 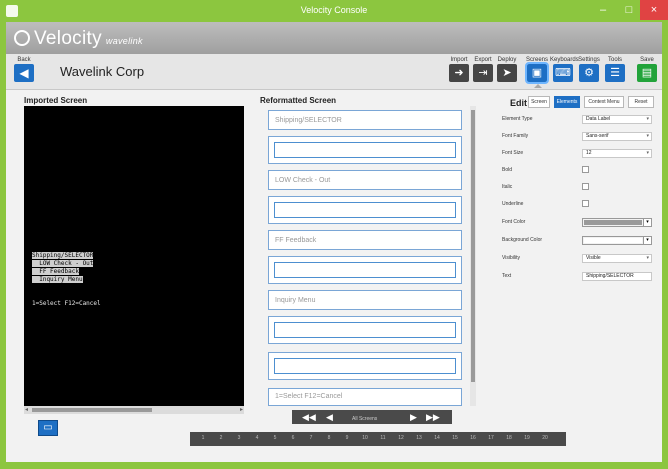 I want to click on screens-button: Screens ▣, so click(x=537, y=72).